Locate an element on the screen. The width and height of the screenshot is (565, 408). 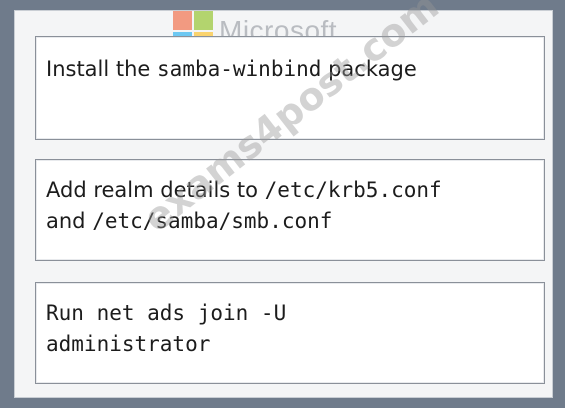
step-text-line: Add realm details to /etc/krb5.conf is located at coordinates (290, 190).